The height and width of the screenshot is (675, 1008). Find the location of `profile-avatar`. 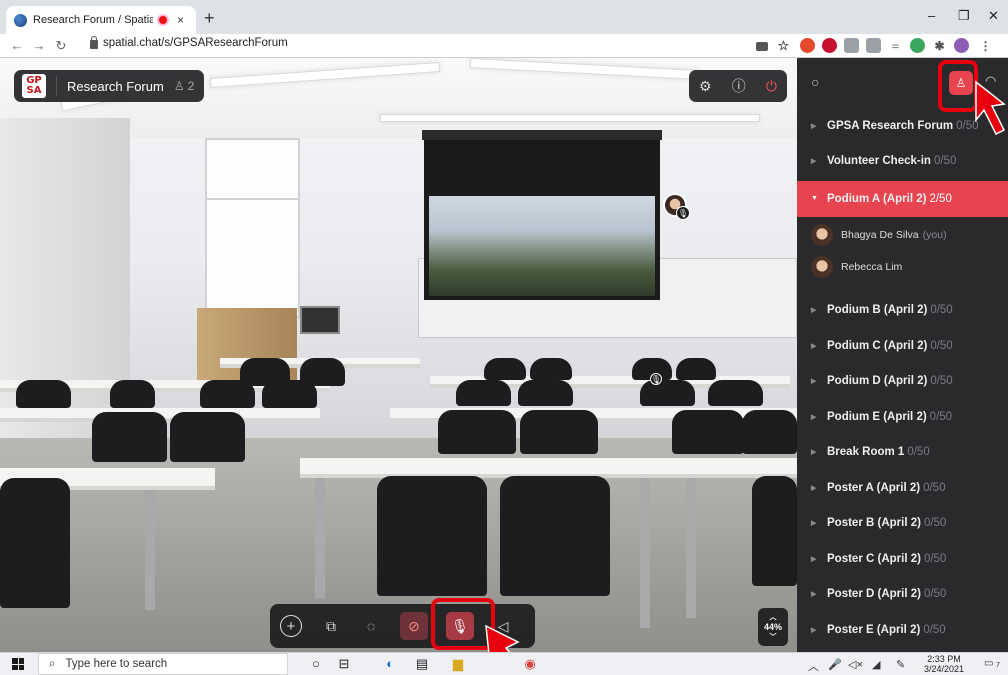

profile-avatar is located at coordinates (961, 45).